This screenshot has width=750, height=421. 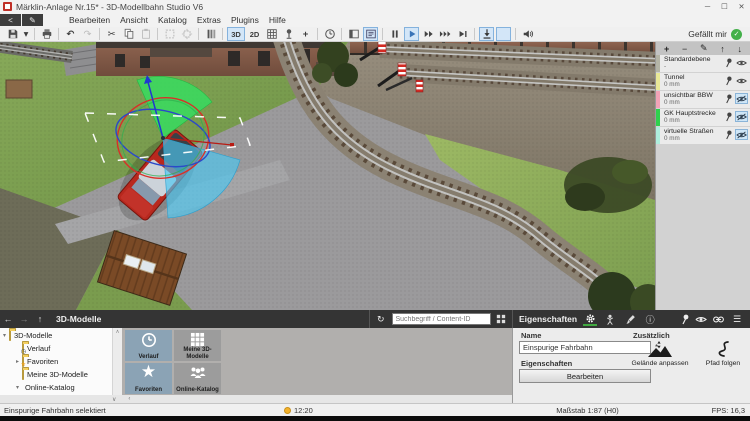 I want to click on menu-hilfe: Hilfe, so click(x=277, y=20).